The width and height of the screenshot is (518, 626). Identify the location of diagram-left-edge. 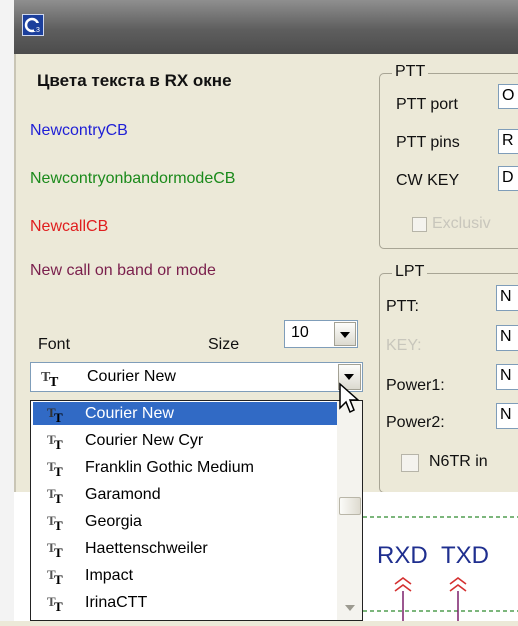
(22, 556).